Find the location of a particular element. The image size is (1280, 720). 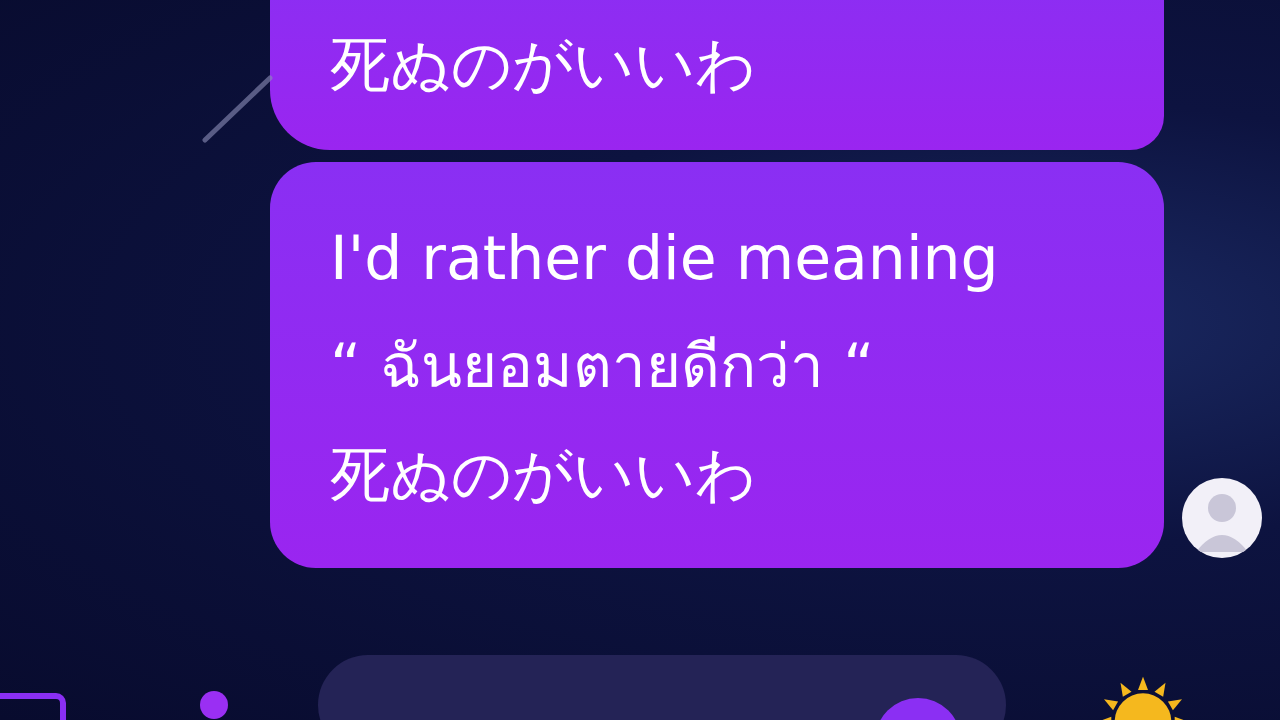

message-text: I'd rather die meaning is located at coordinates (665, 258).